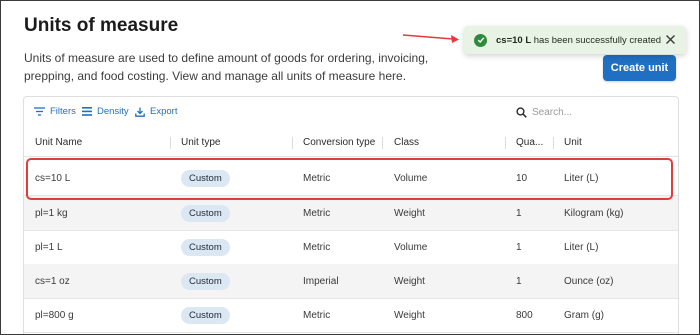 This screenshot has width=700, height=335. What do you see at coordinates (54, 315) in the screenshot?
I see `cell-unit-name: pl=800 g` at bounding box center [54, 315].